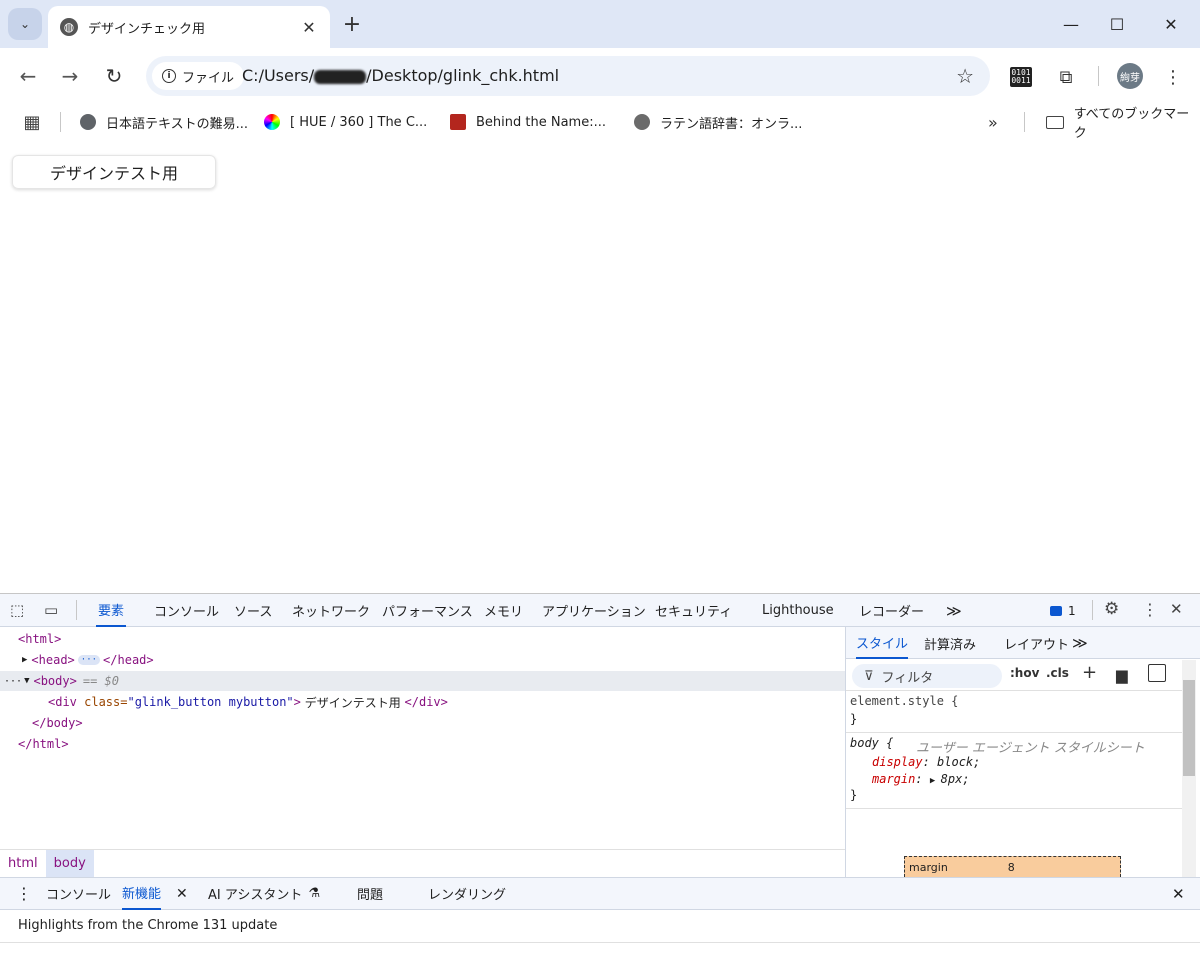 This screenshot has height=955, width=1200. I want to click on collapsed-ellipsis: ···, so click(89, 660).